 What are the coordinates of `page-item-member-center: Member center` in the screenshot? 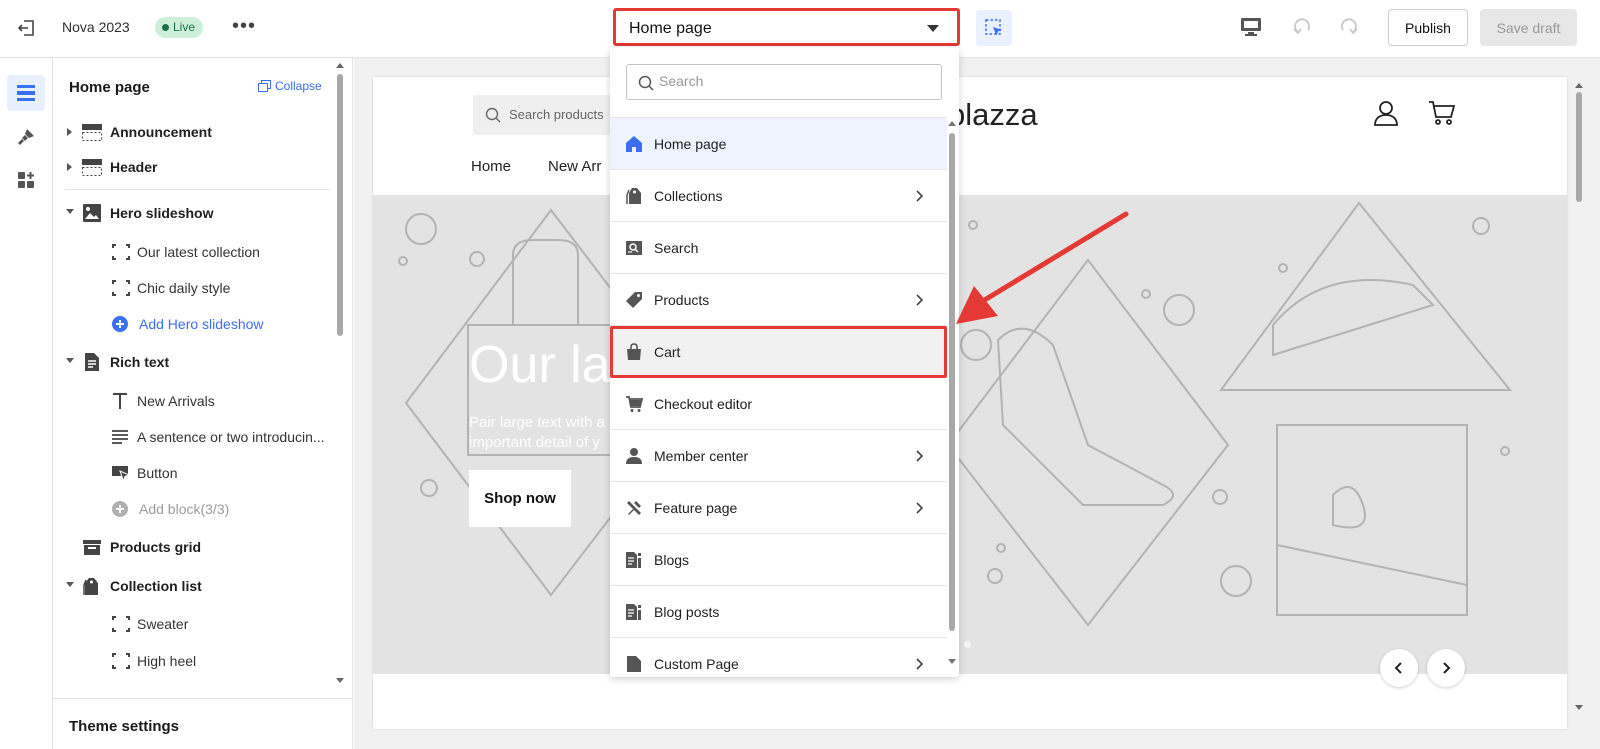 It's located at (778, 456).